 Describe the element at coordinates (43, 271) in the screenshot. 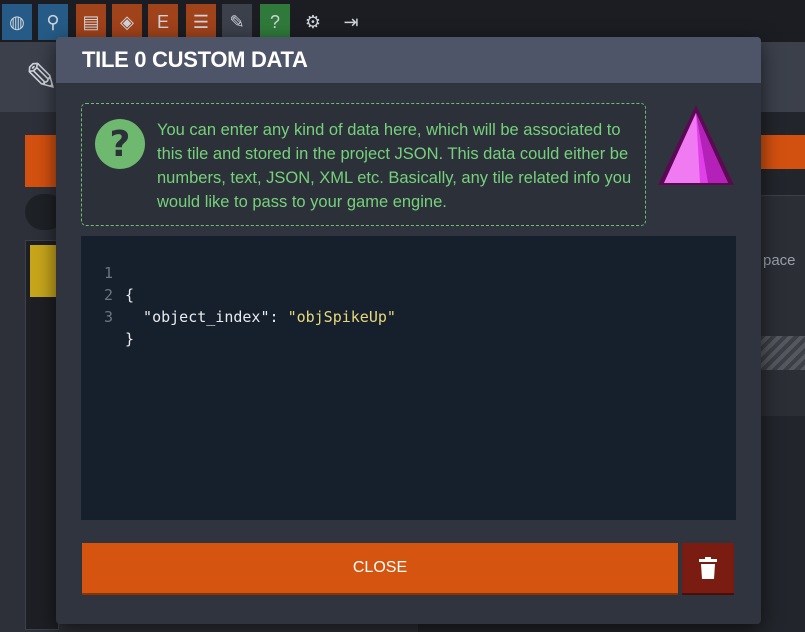

I see `tile-list-item` at that location.